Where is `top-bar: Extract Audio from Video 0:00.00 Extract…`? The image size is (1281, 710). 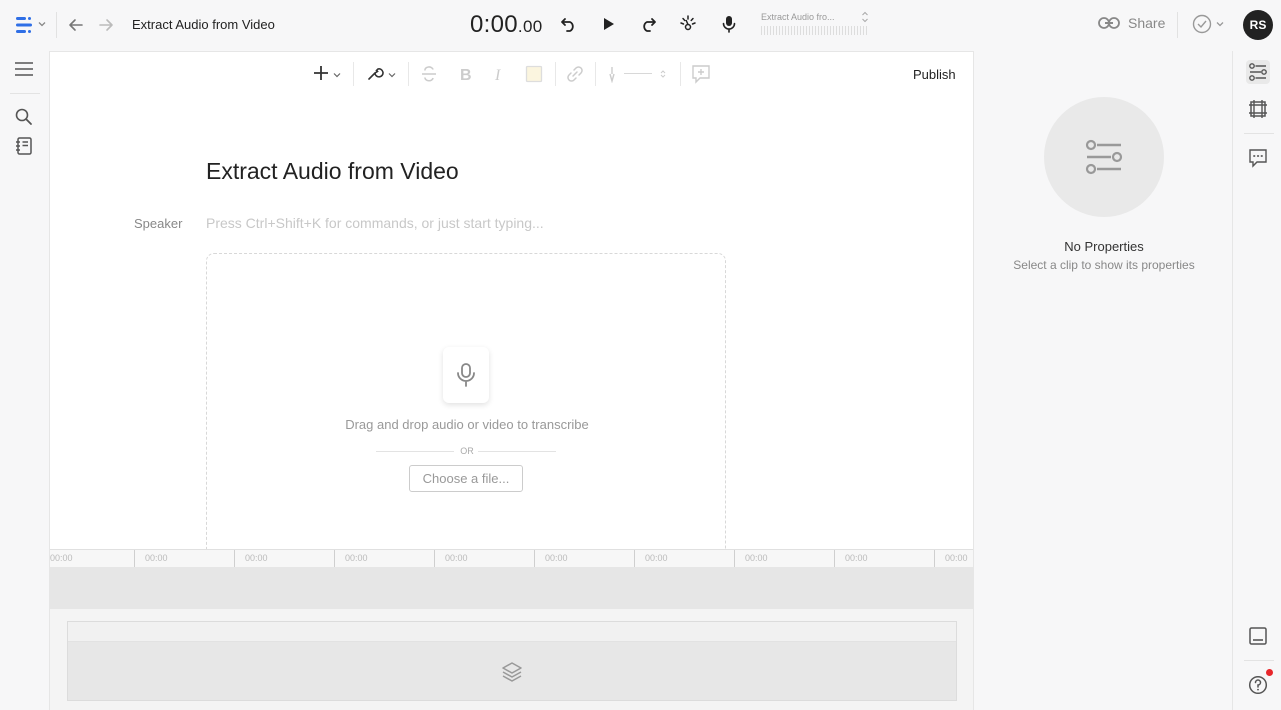
top-bar: Extract Audio from Video 0:00.00 Extract… is located at coordinates (640, 25).